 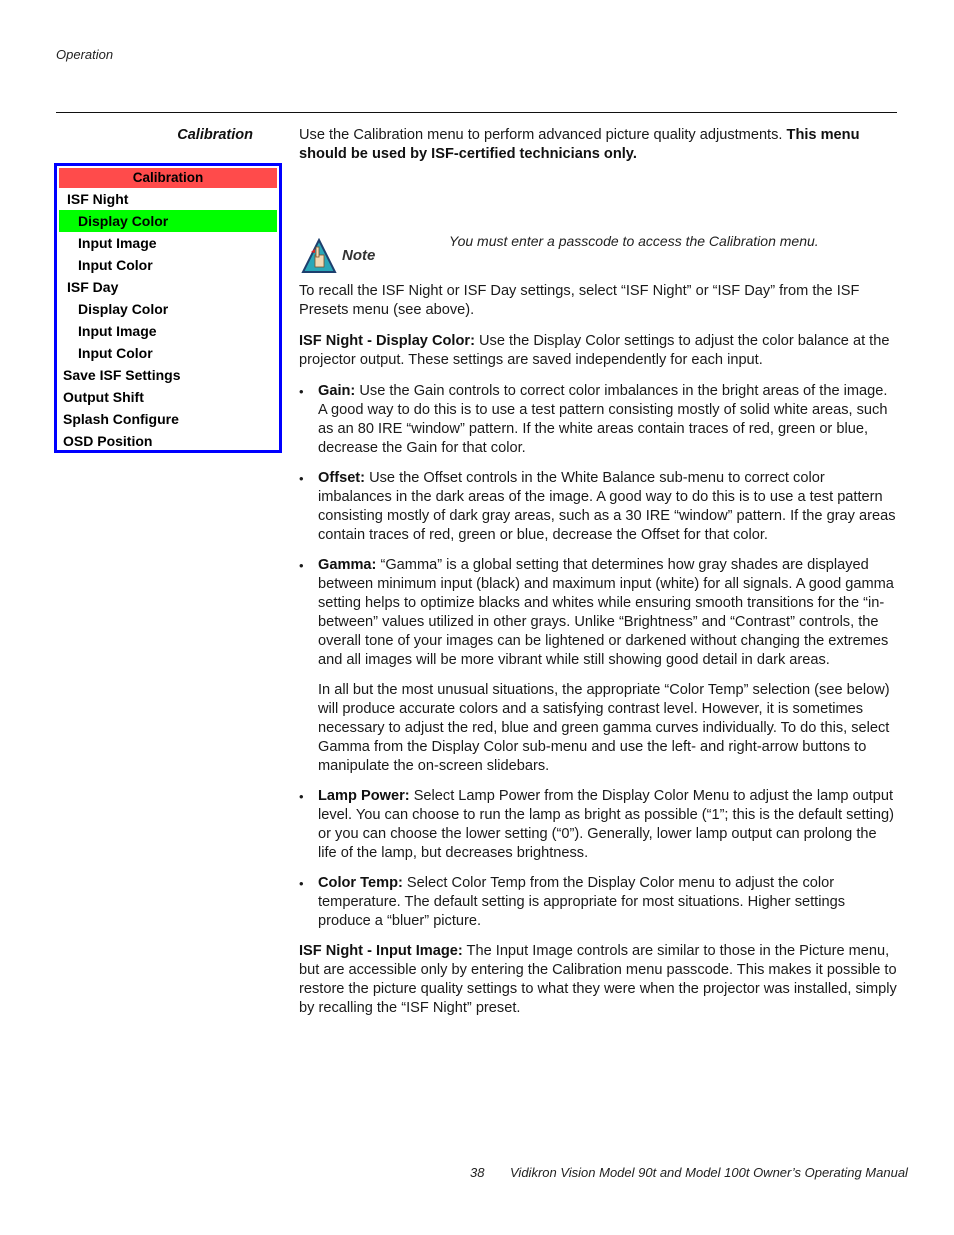 What do you see at coordinates (476, 112) in the screenshot?
I see `header-rule` at bounding box center [476, 112].